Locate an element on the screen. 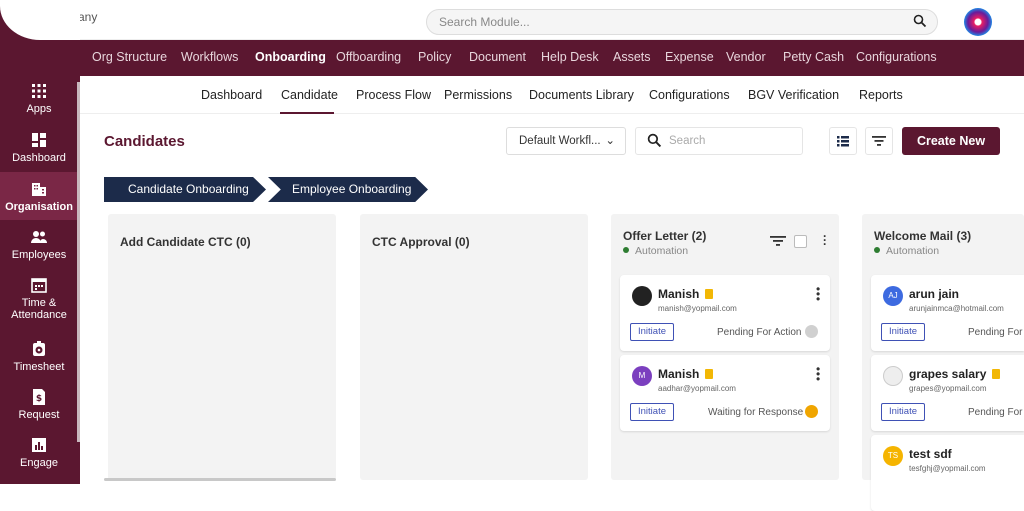 Image resolution: width=1024 pixels, height=511 pixels. tab-permissions: Permissions is located at coordinates (478, 95).